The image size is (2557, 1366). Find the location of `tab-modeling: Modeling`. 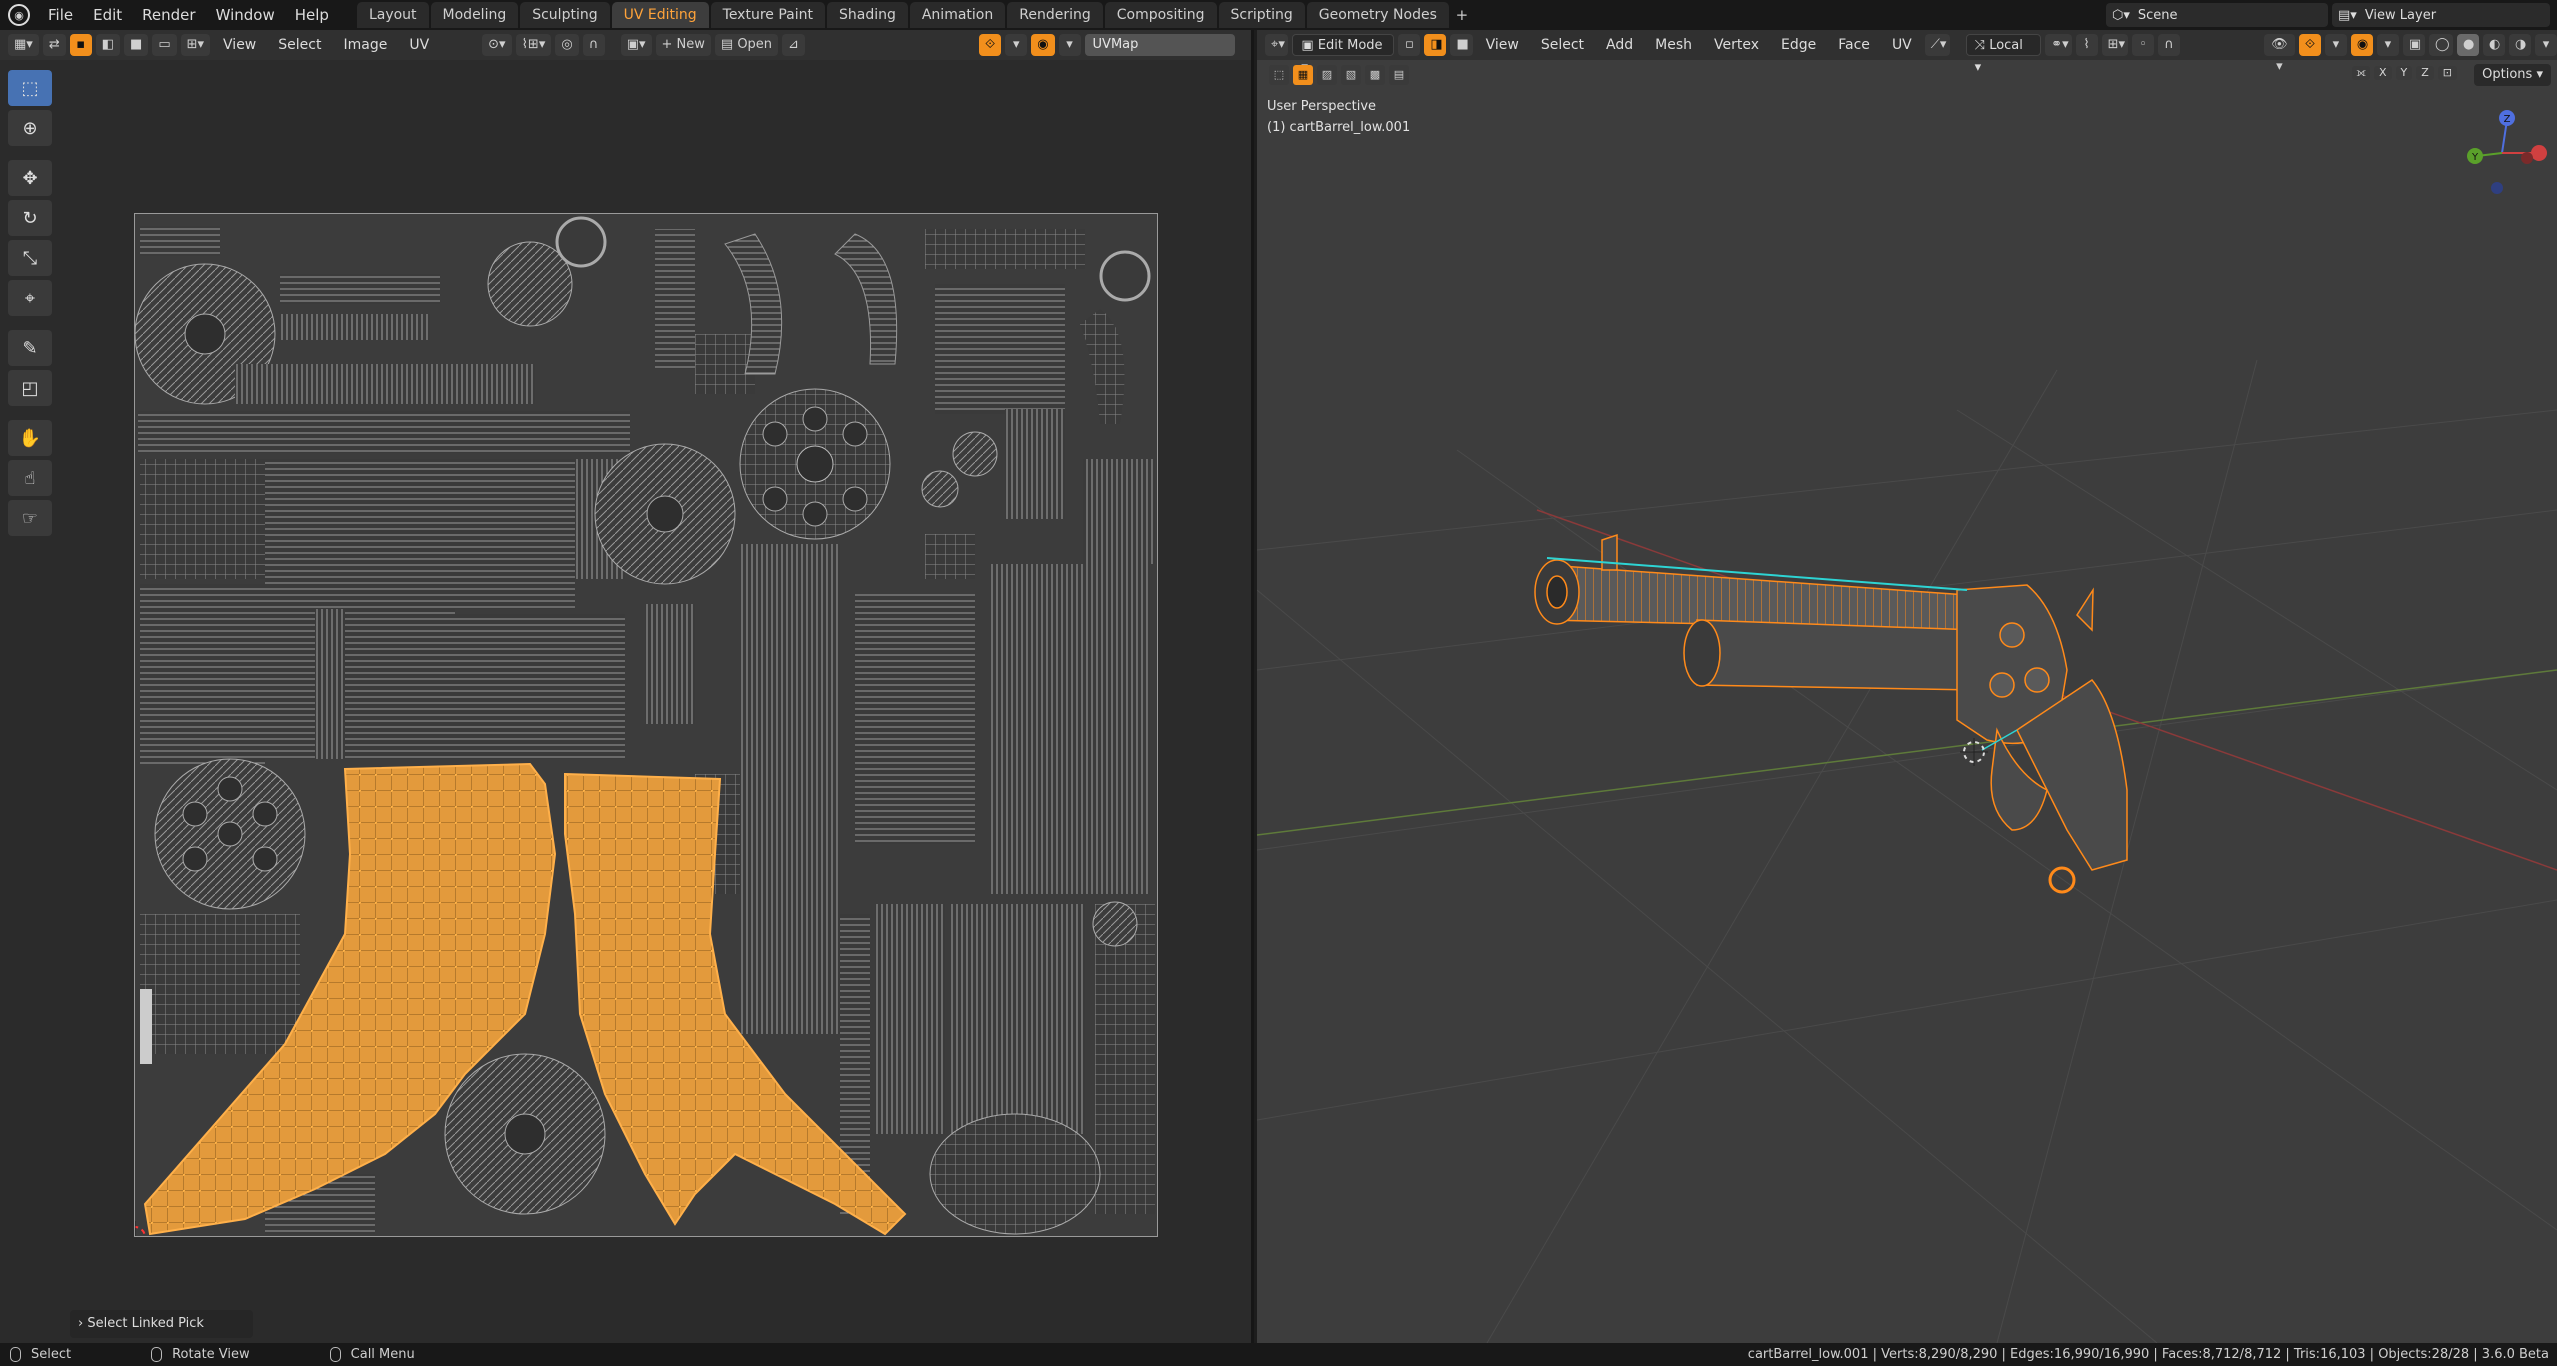

tab-modeling: Modeling is located at coordinates (474, 15).